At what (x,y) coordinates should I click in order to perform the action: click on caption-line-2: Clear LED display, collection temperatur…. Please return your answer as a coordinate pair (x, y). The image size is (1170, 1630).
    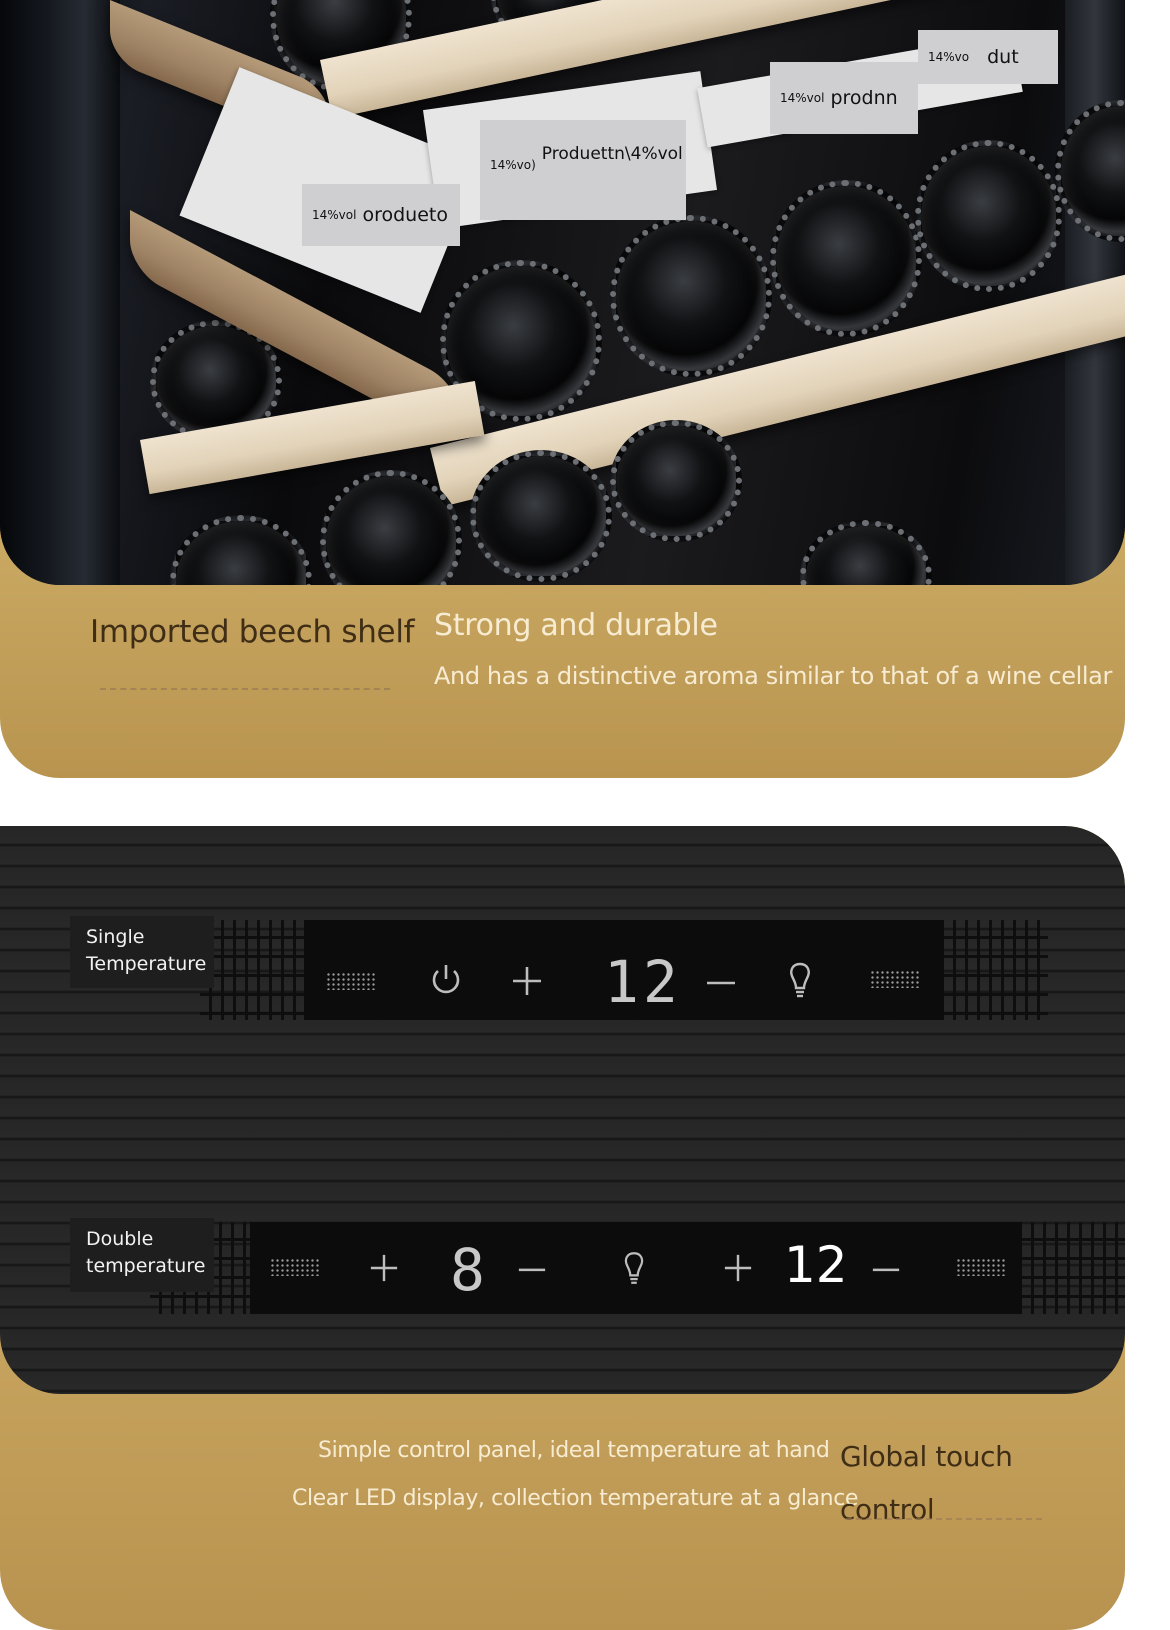
    Looking at the image, I should click on (575, 1498).